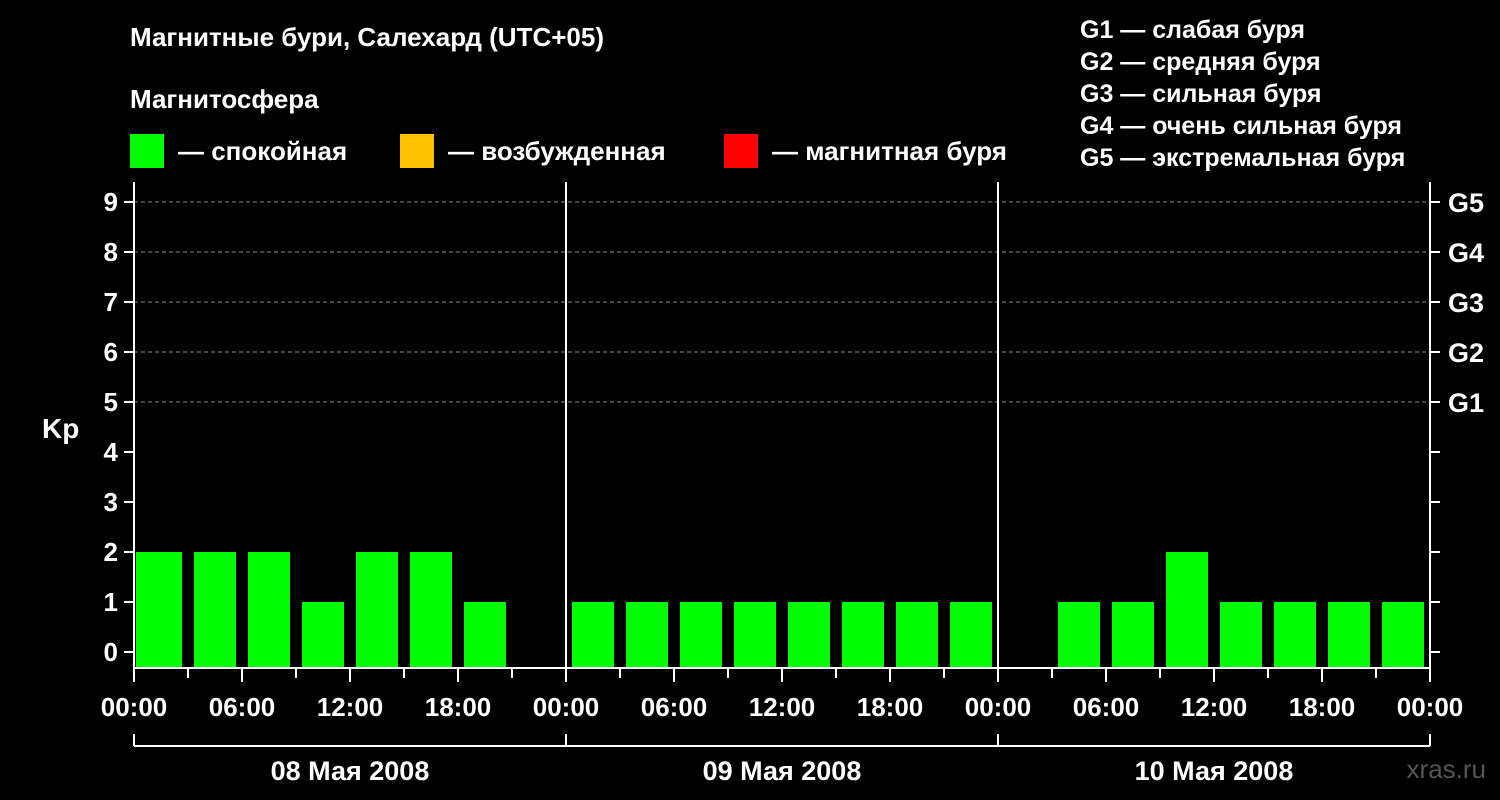 This screenshot has height=800, width=1500. What do you see at coordinates (1466, 353) in the screenshot?
I see `g-axis-label: G2` at bounding box center [1466, 353].